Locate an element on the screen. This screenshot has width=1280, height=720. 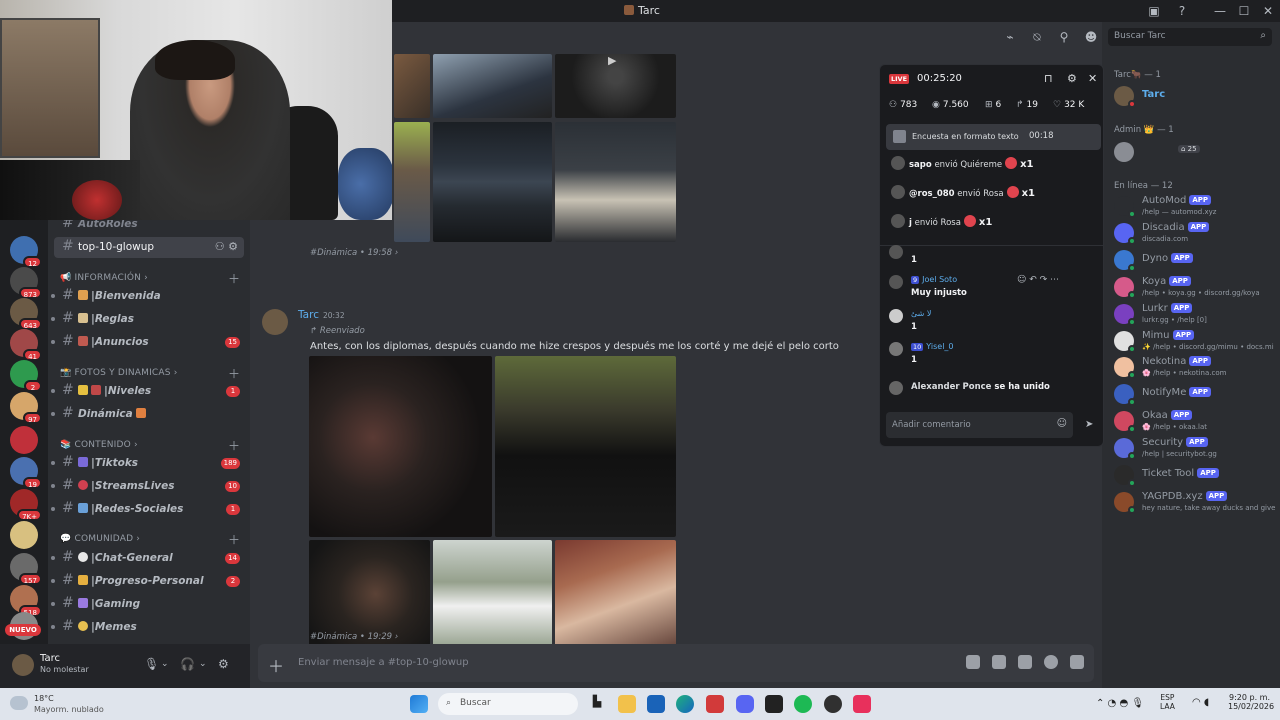
category-fotos: 📸 FOTOS Y DINAMICAS › is located at coordinates (119, 373).